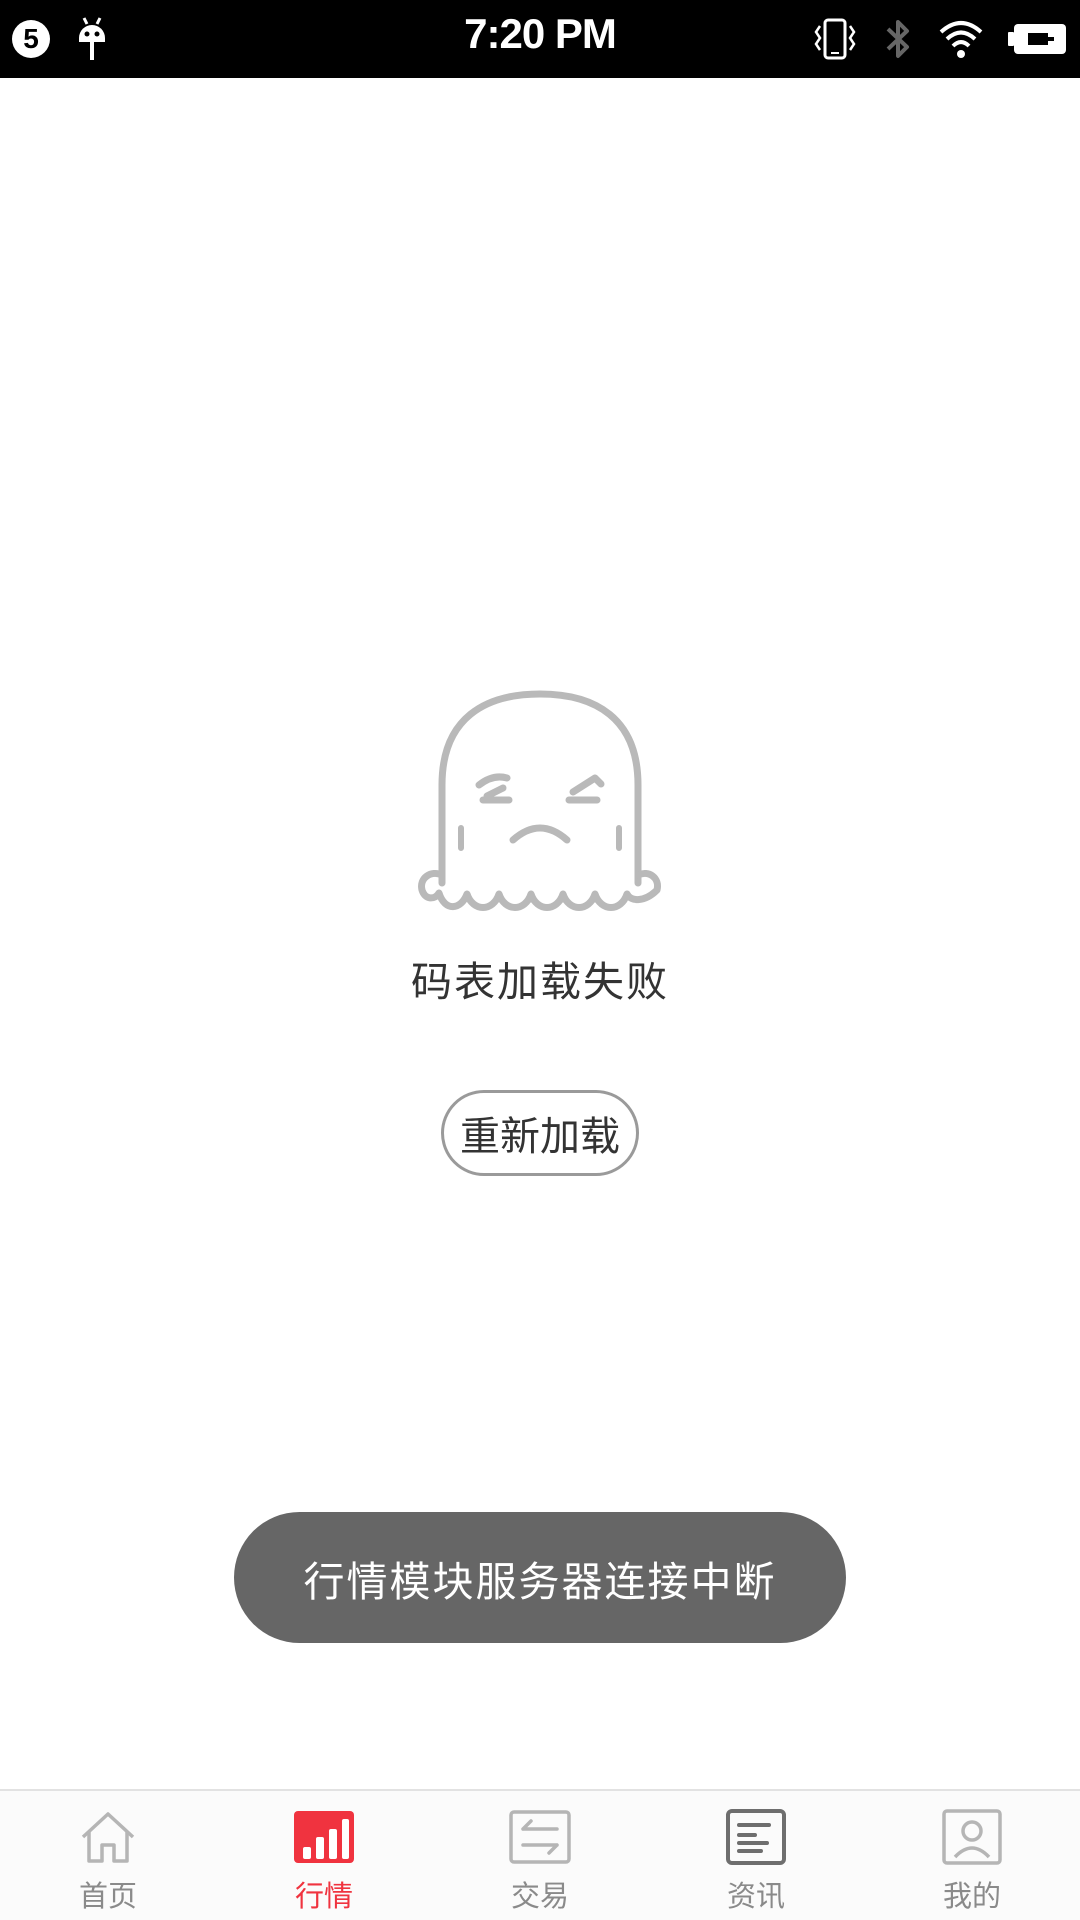 The width and height of the screenshot is (1080, 1920). What do you see at coordinates (971, 1896) in the screenshot?
I see `nav-label-profile: 我的` at bounding box center [971, 1896].